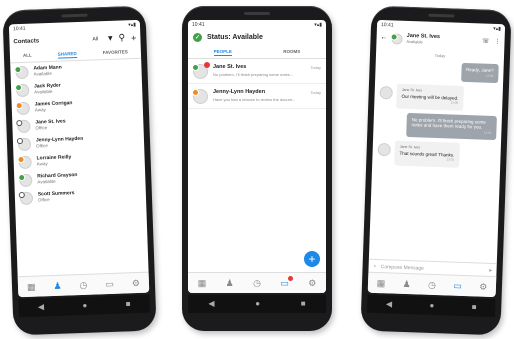 This screenshot has height=339, width=514. What do you see at coordinates (315, 67) in the screenshot?
I see `conversation-time: Today` at bounding box center [315, 67].